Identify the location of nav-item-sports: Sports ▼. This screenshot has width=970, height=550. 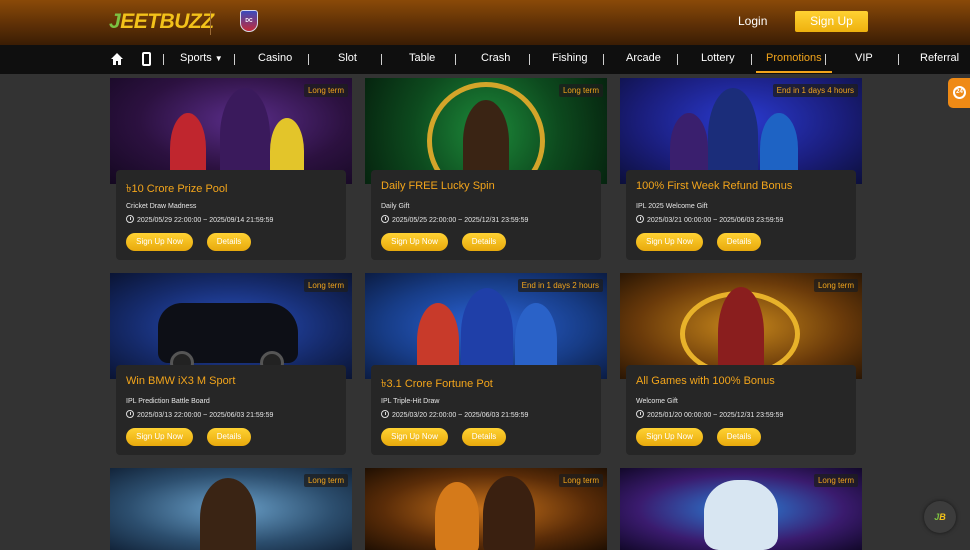
(201, 59).